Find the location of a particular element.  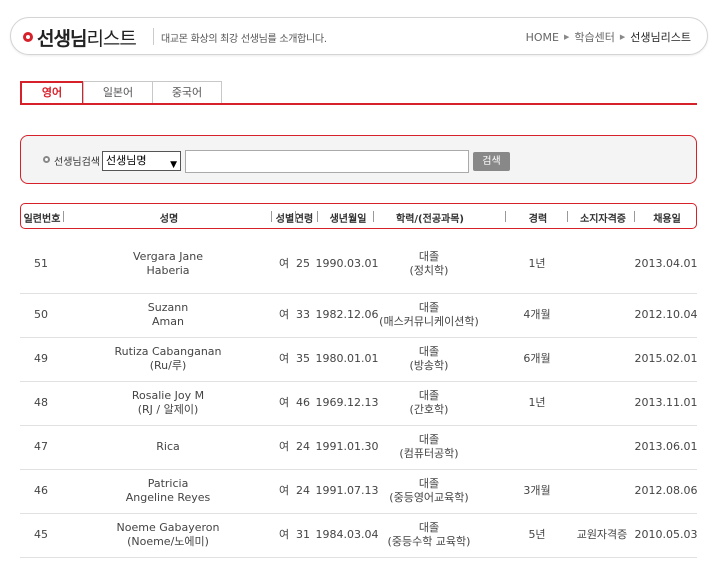

cell-edu: 대졸 (컴퓨터공학) is located at coordinates (428, 447).